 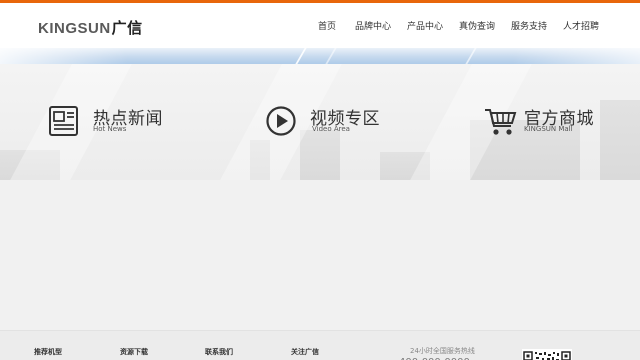 I want to click on footer-link-downloads: 资源下载, so click(x=134, y=352).